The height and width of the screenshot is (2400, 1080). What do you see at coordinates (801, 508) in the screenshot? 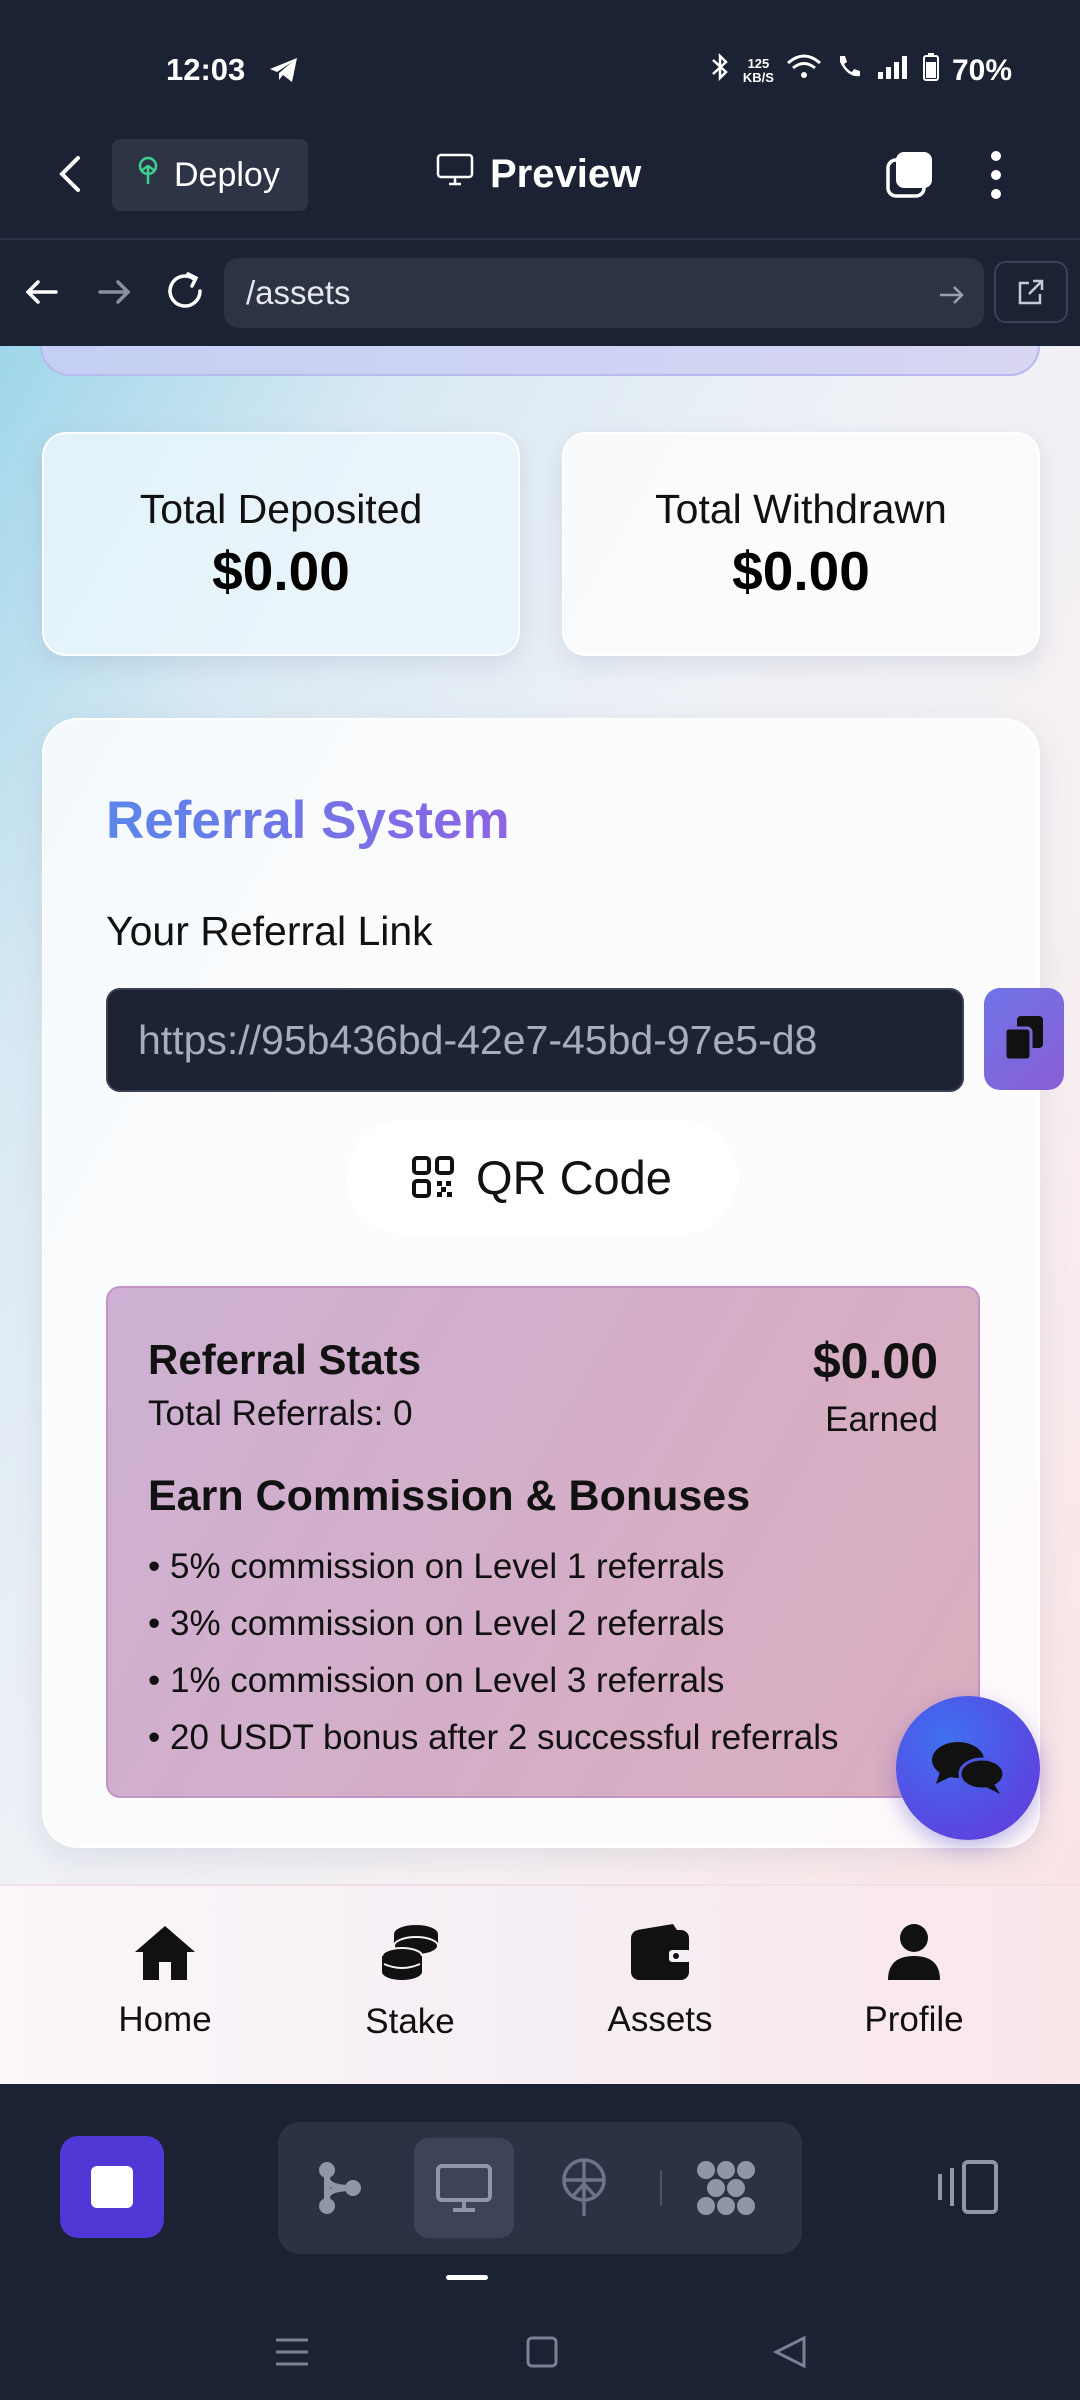
I see `withdrawn-label: Total Withdrawn` at bounding box center [801, 508].